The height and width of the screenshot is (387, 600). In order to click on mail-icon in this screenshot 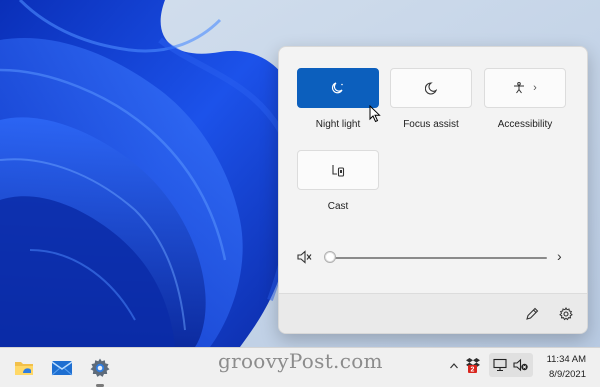, I will do `click(62, 368)`.